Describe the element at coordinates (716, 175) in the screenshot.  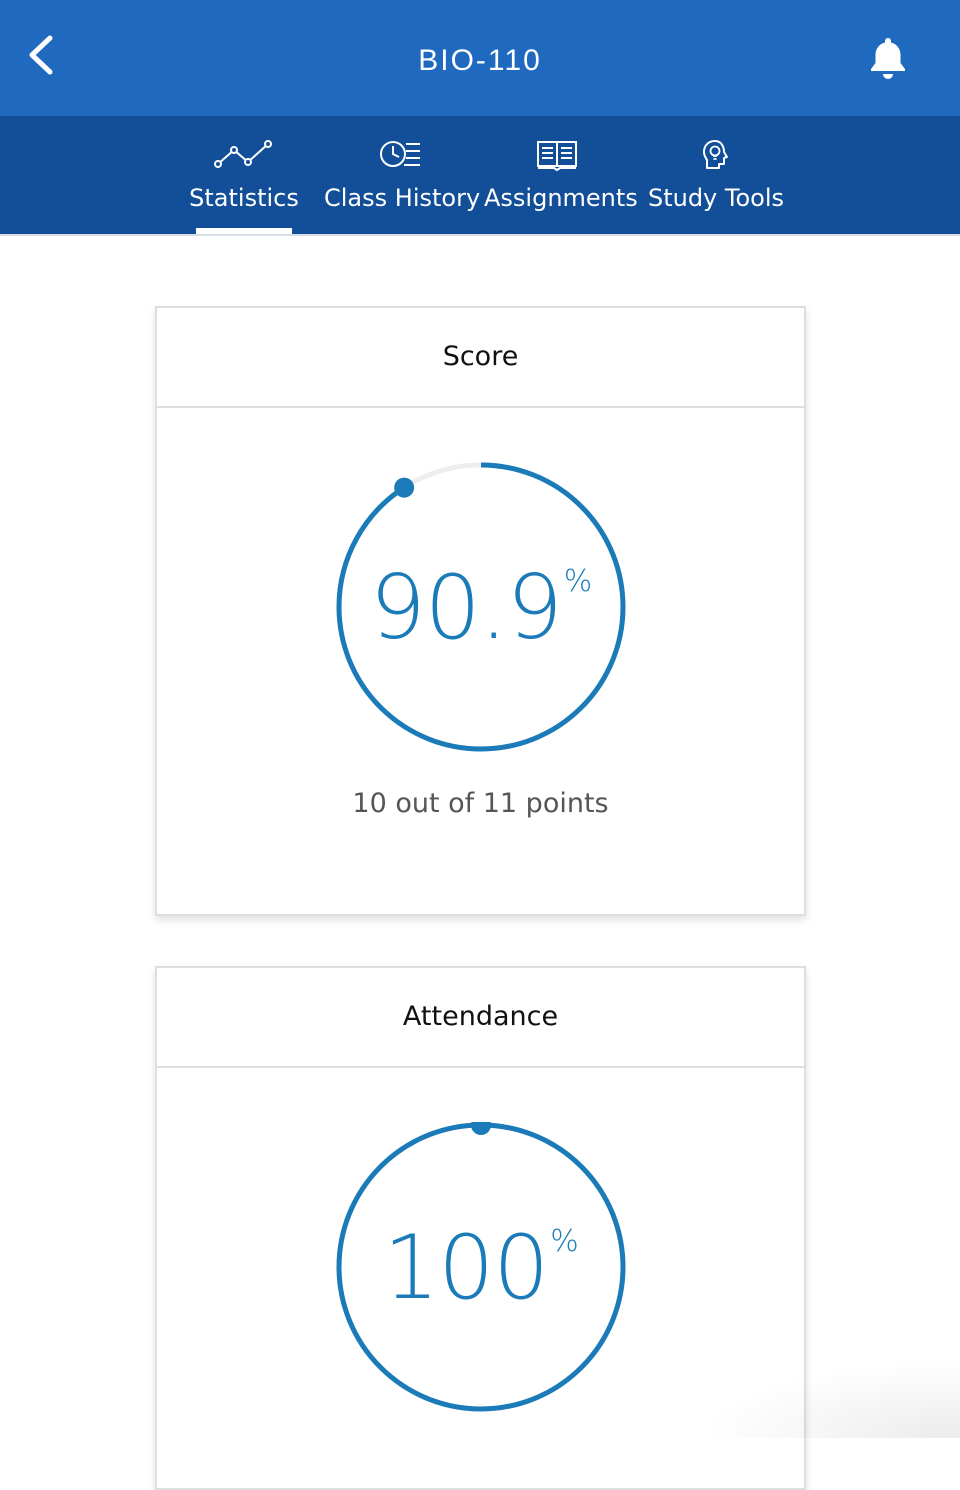
I see `tab-study-tools: Study Tools` at that location.